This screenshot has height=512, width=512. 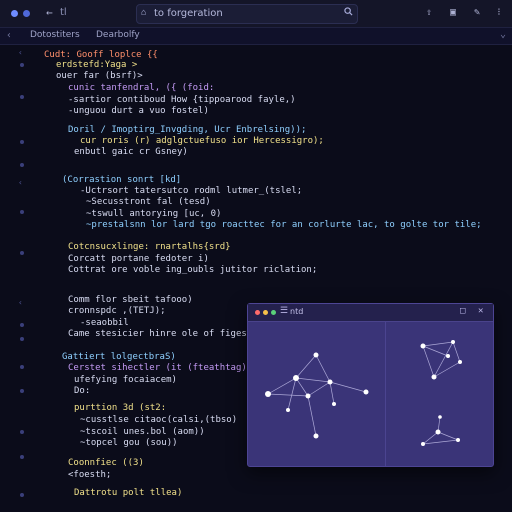 I want to click on code-line: ~tswull antorying [uc, 0), so click(x=153, y=214).